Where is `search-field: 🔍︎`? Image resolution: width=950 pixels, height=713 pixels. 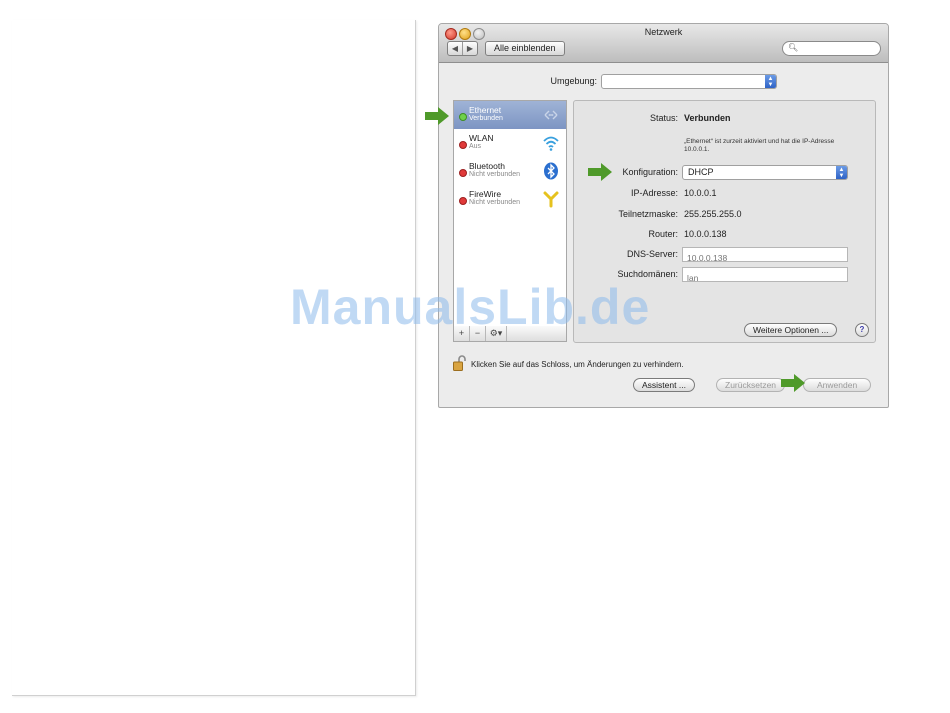
search-field: 🔍︎ is located at coordinates (831, 48).